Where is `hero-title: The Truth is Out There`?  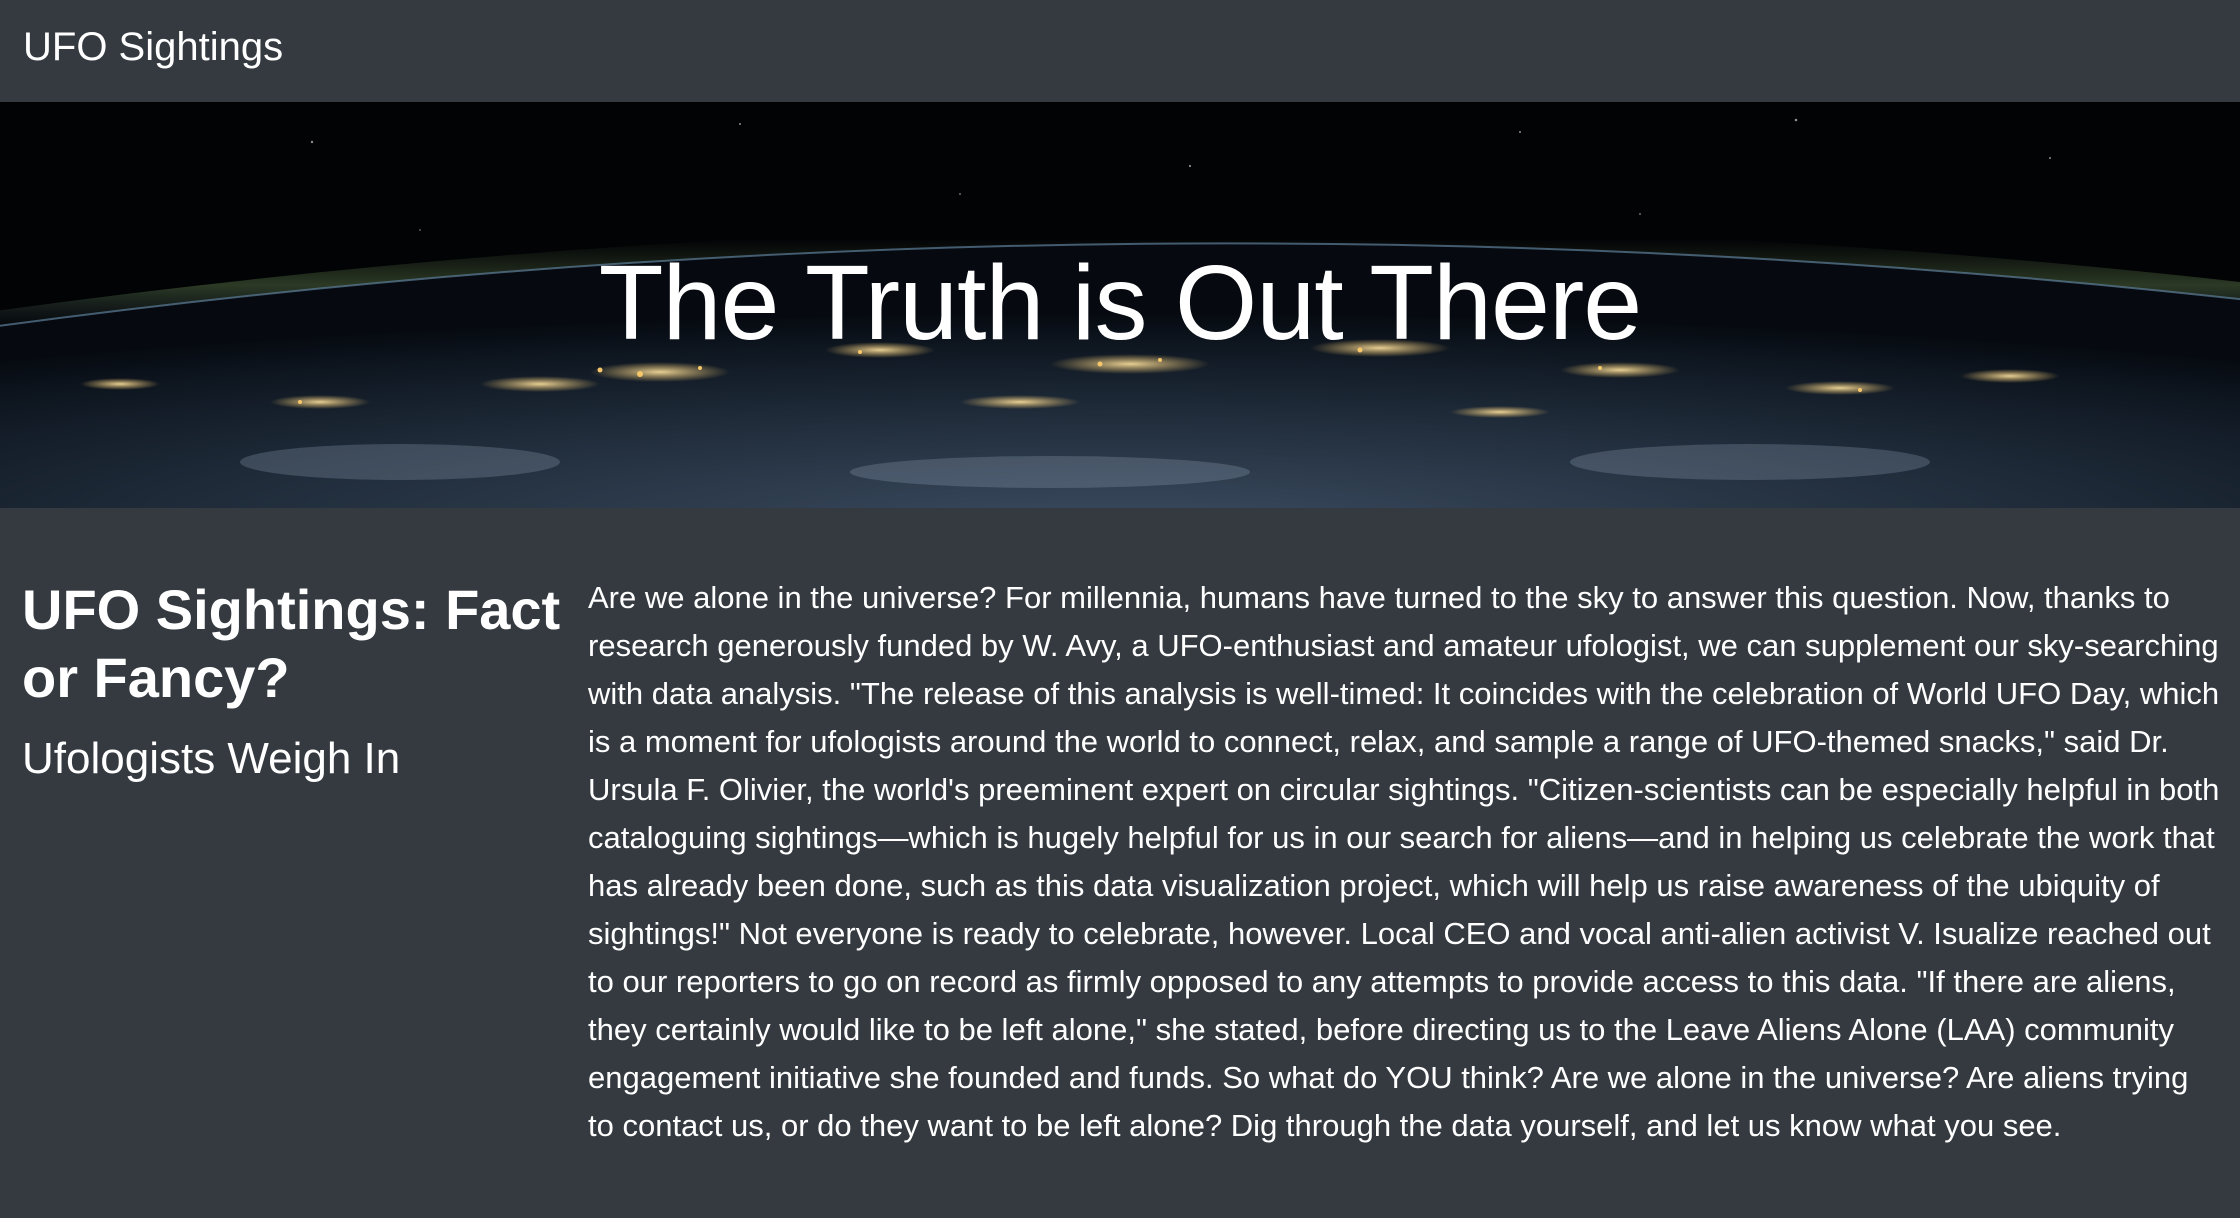 hero-title: The Truth is Out There is located at coordinates (1120, 303).